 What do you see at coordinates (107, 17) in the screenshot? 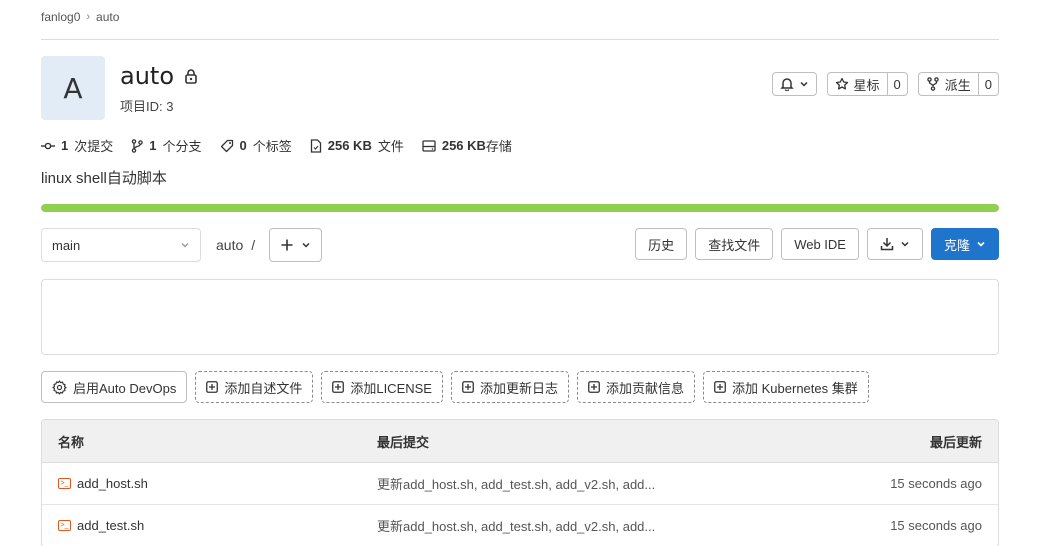
I see `breadcrumb-project-link: auto` at bounding box center [107, 17].